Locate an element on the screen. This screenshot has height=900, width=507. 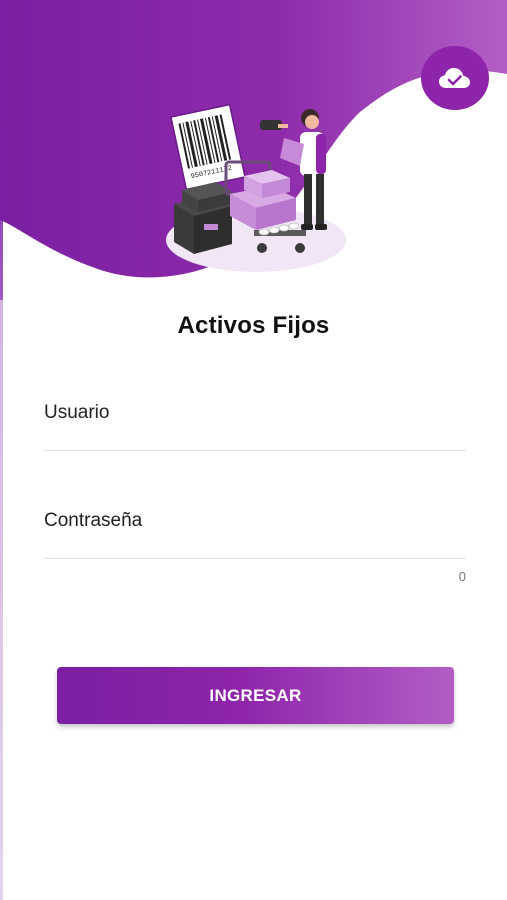
login-button: INGRESAR is located at coordinates (255, 695).